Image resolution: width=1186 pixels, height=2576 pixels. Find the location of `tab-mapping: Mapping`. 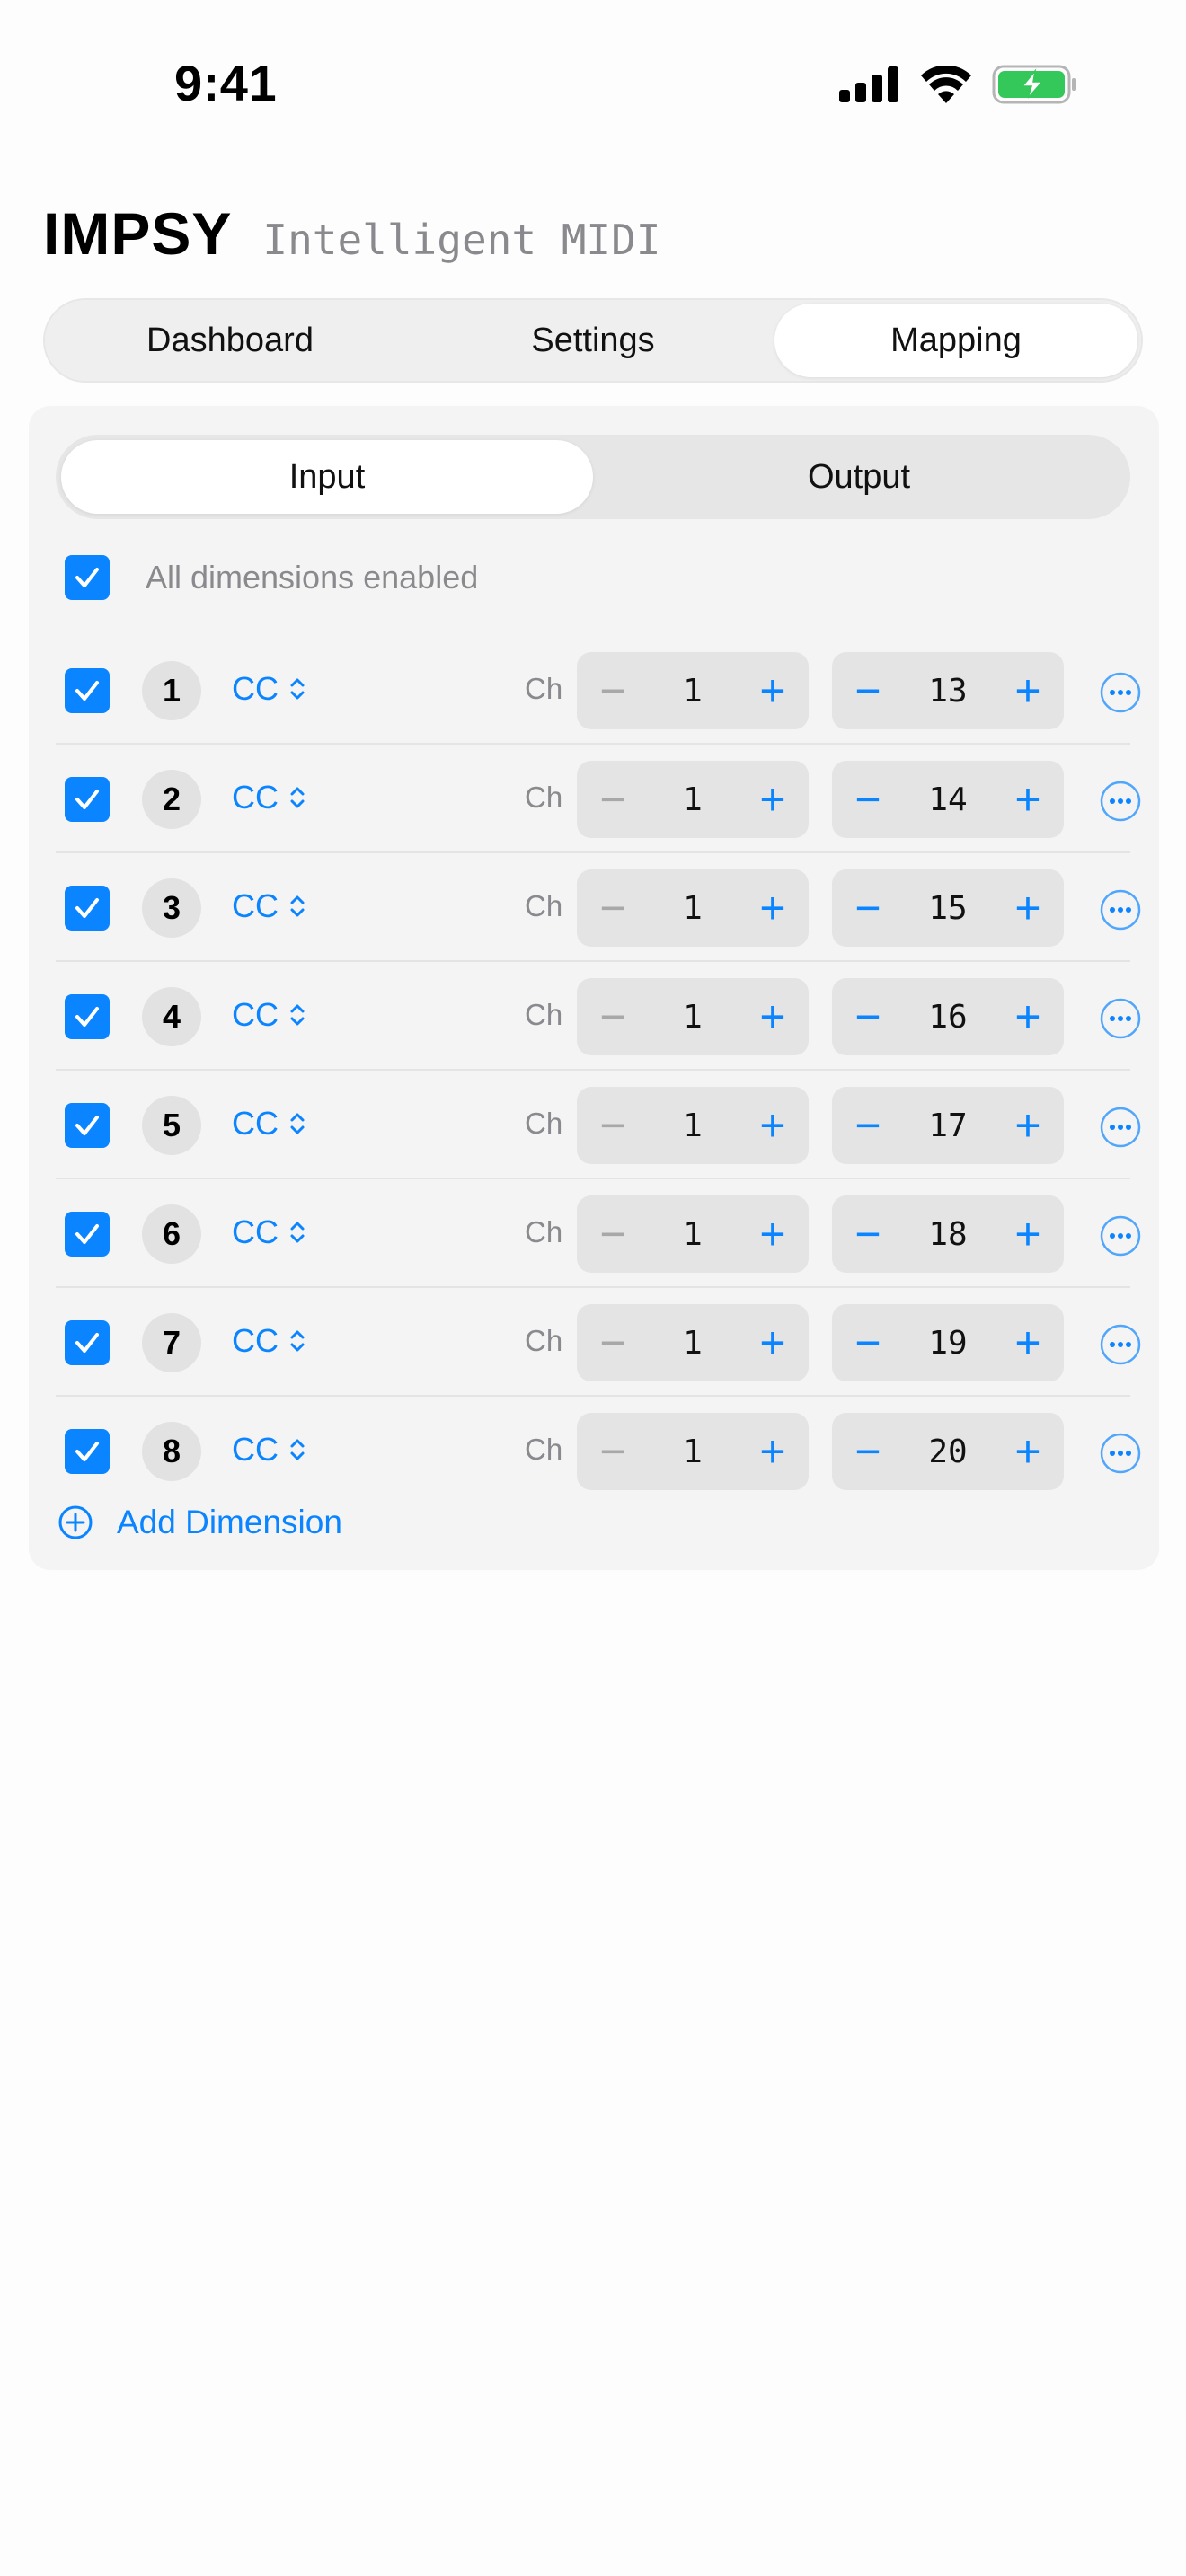

tab-mapping: Mapping is located at coordinates (955, 340).